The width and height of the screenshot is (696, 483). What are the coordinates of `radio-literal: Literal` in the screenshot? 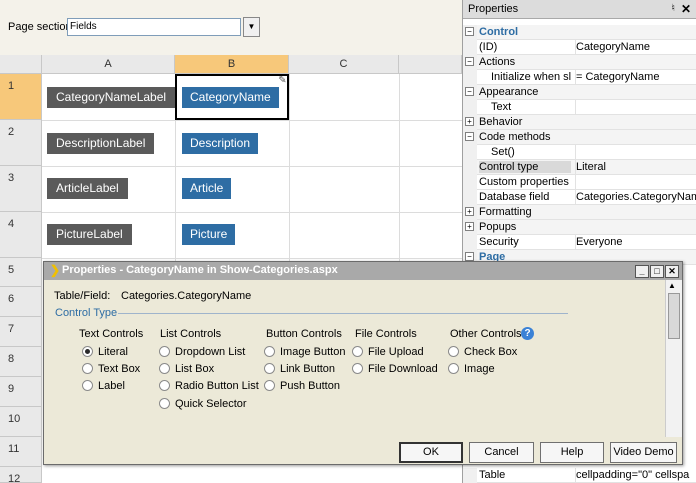 It's located at (105, 352).